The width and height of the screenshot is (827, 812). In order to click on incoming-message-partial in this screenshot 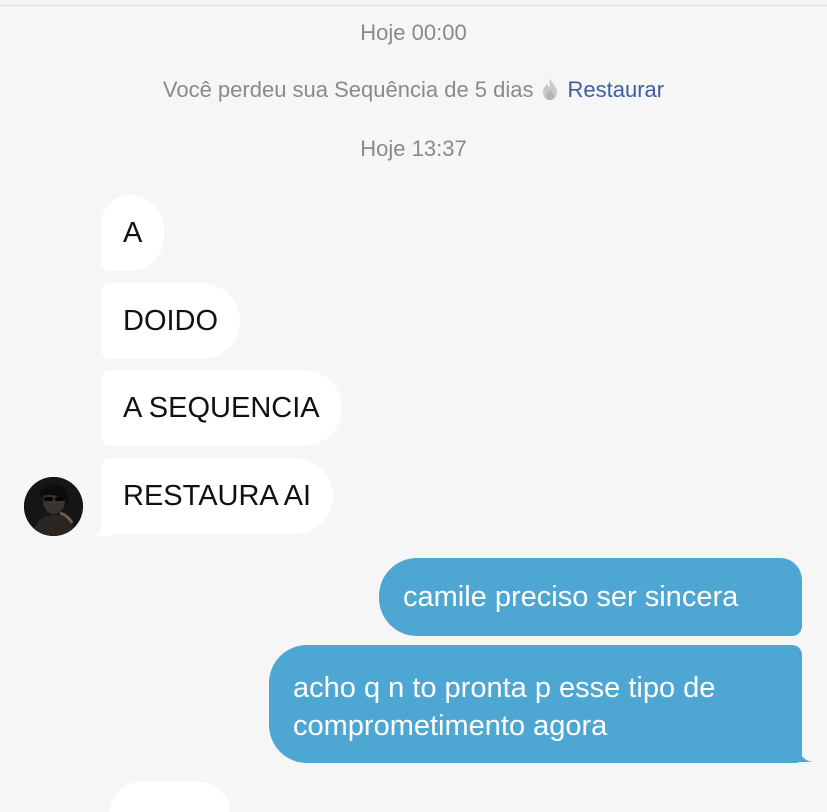, I will do `click(170, 797)`.